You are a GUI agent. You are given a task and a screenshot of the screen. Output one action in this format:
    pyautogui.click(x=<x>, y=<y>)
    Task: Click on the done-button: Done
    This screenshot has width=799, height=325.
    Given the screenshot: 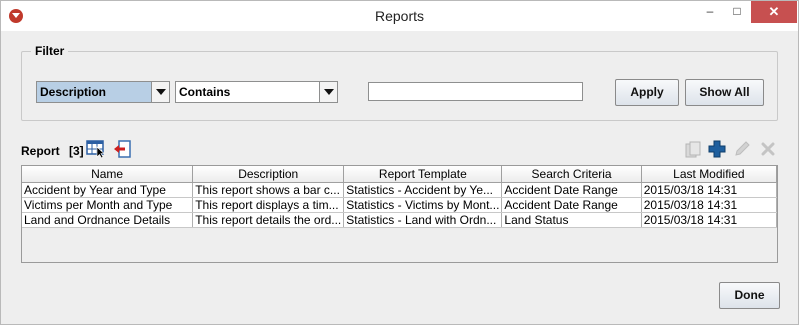 What is the action you would take?
    pyautogui.click(x=749, y=295)
    